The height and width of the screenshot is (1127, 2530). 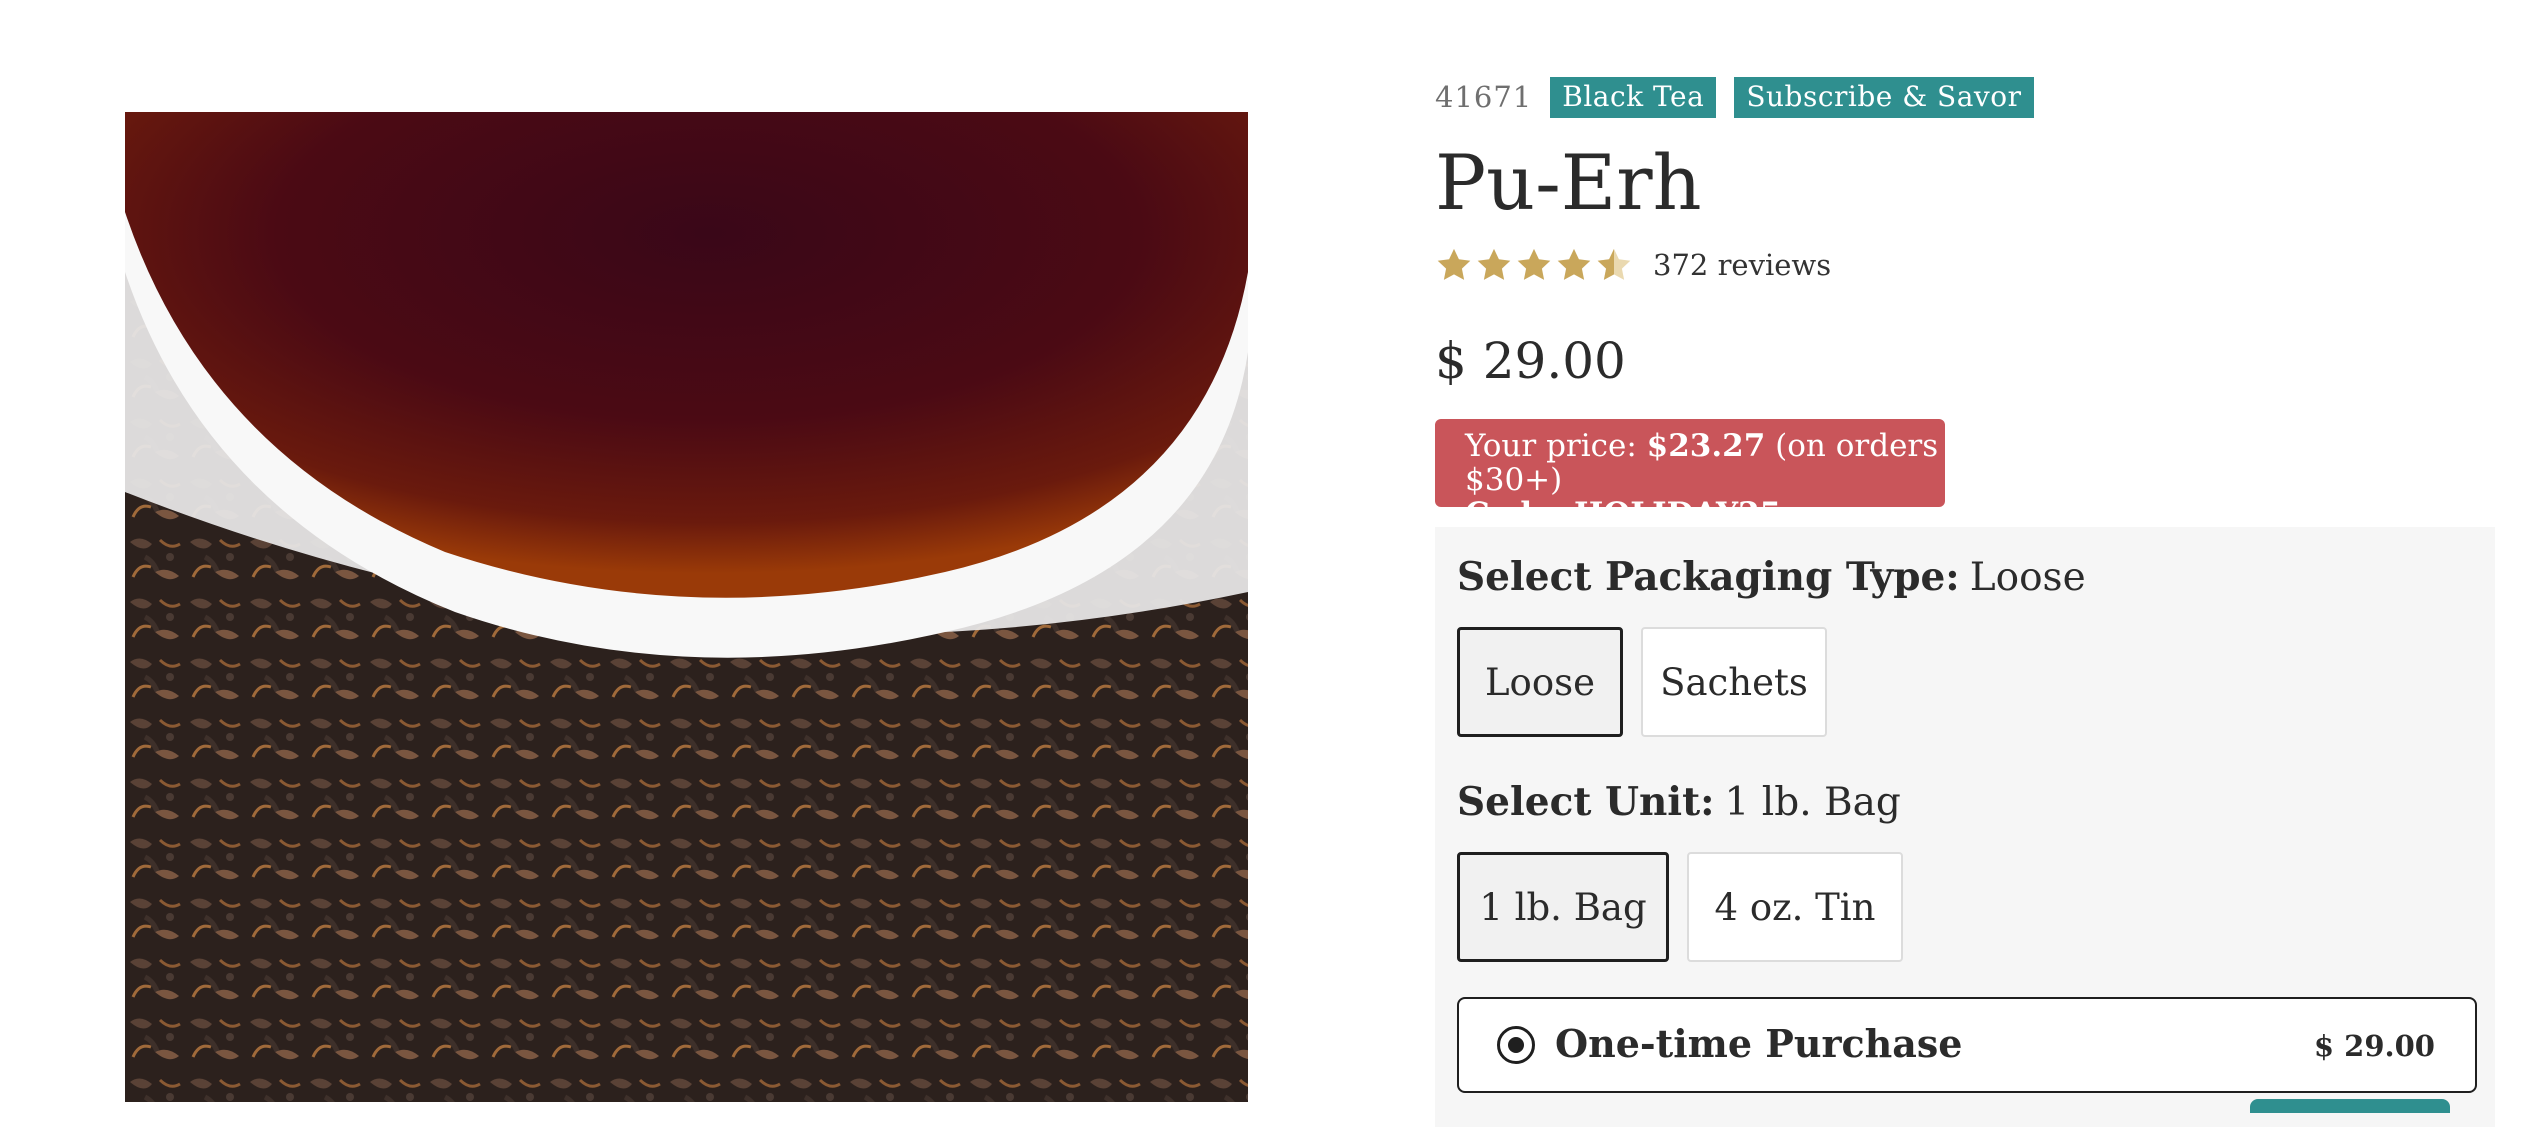 I want to click on promo-price-line: Your price: $23.27 (on orders $30+), so click(x=1702, y=463).